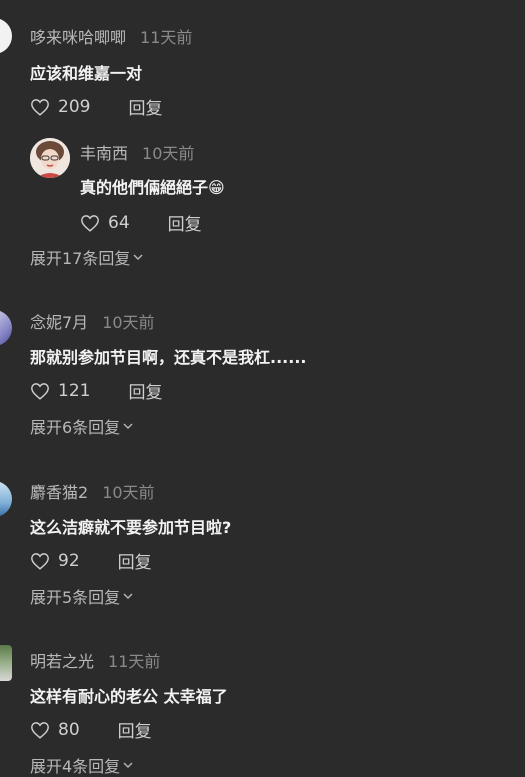 Image resolution: width=525 pixels, height=777 pixels. Describe the element at coordinates (92, 491) in the screenshot. I see `comment-author: 麝香猫2 10天前` at that location.